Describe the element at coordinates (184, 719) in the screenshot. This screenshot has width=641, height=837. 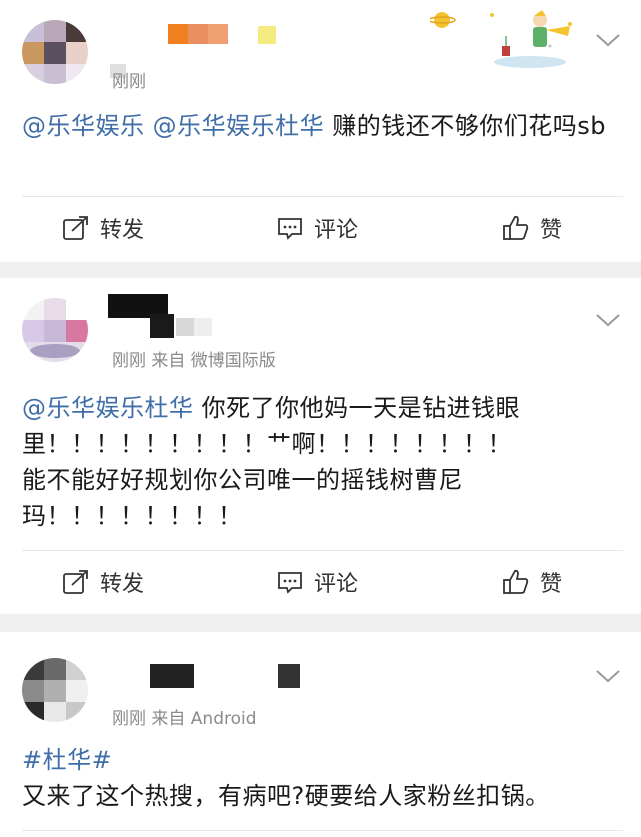
I see `post-time-source: 刚刚 来自 Android` at that location.